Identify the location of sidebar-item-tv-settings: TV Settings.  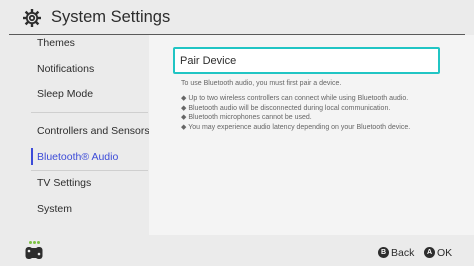
(64, 183).